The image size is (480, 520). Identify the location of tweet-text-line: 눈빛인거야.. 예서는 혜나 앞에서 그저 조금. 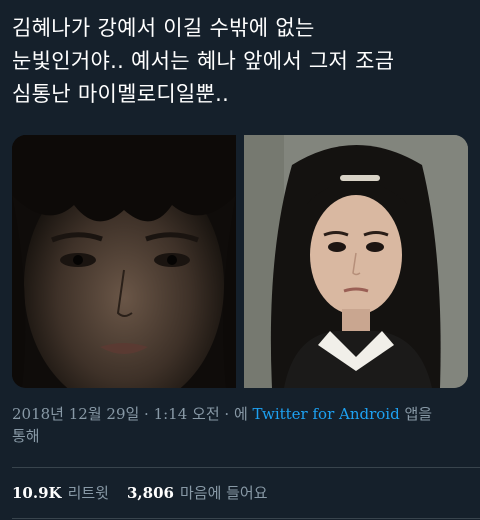
(203, 61).